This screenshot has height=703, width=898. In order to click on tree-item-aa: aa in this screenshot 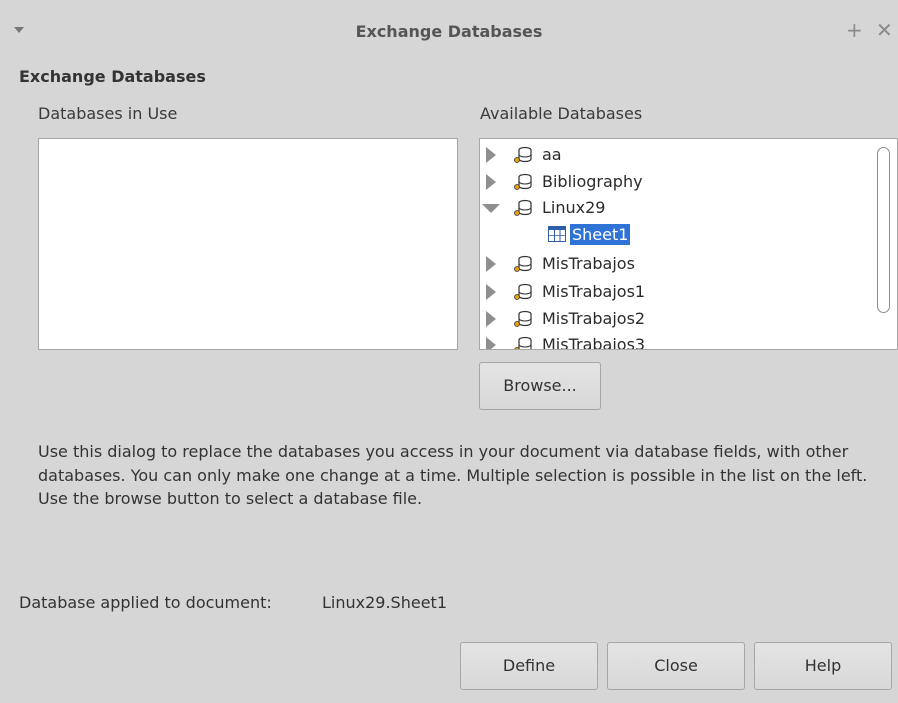, I will do `click(675, 155)`.